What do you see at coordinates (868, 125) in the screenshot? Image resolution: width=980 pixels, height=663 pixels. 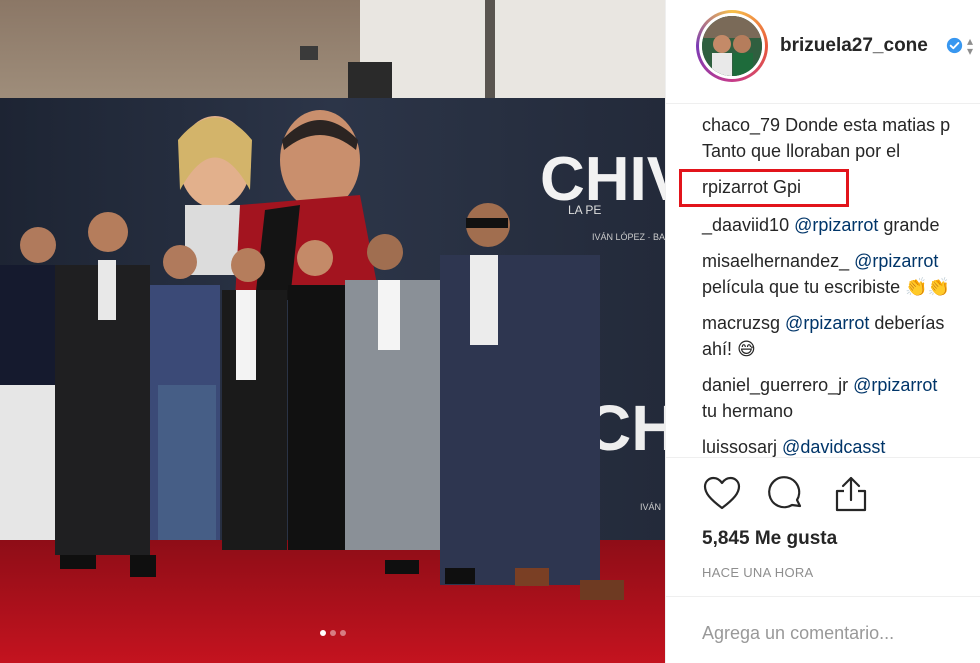 I see `comment-text: Donde esta matias p` at bounding box center [868, 125].